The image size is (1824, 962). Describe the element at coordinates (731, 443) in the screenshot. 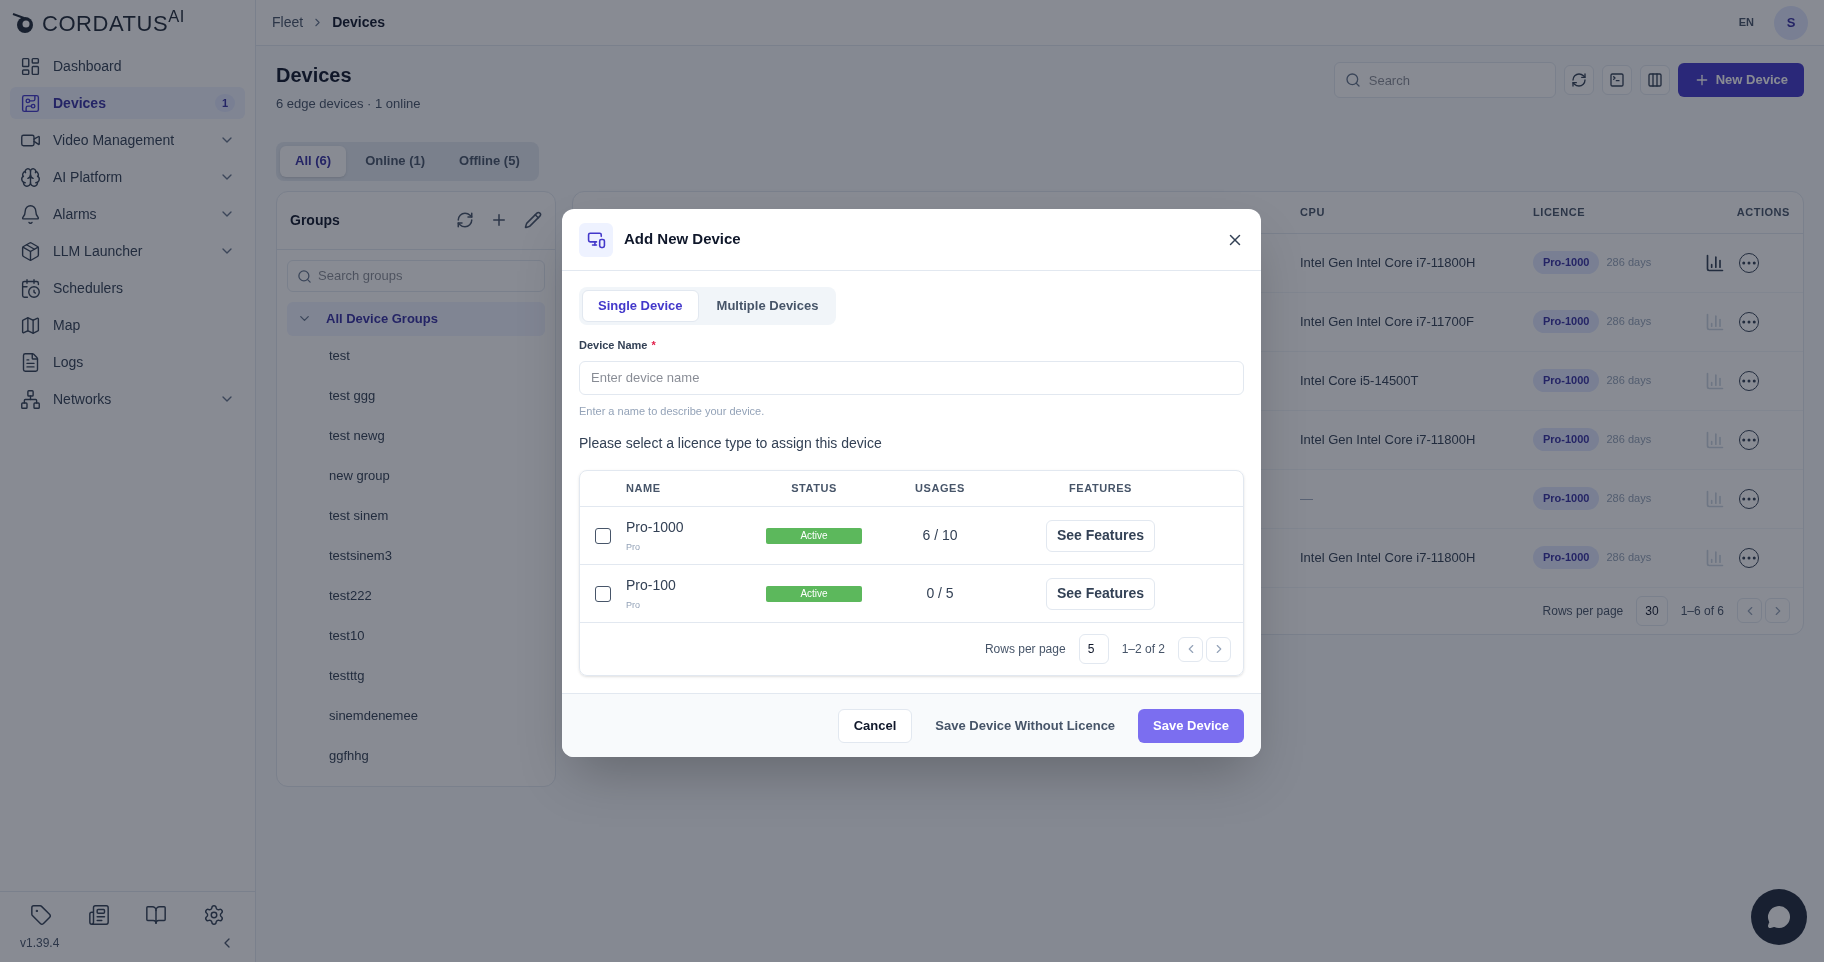

I see `licence-prompt: Please select a licence type to assign this device` at that location.